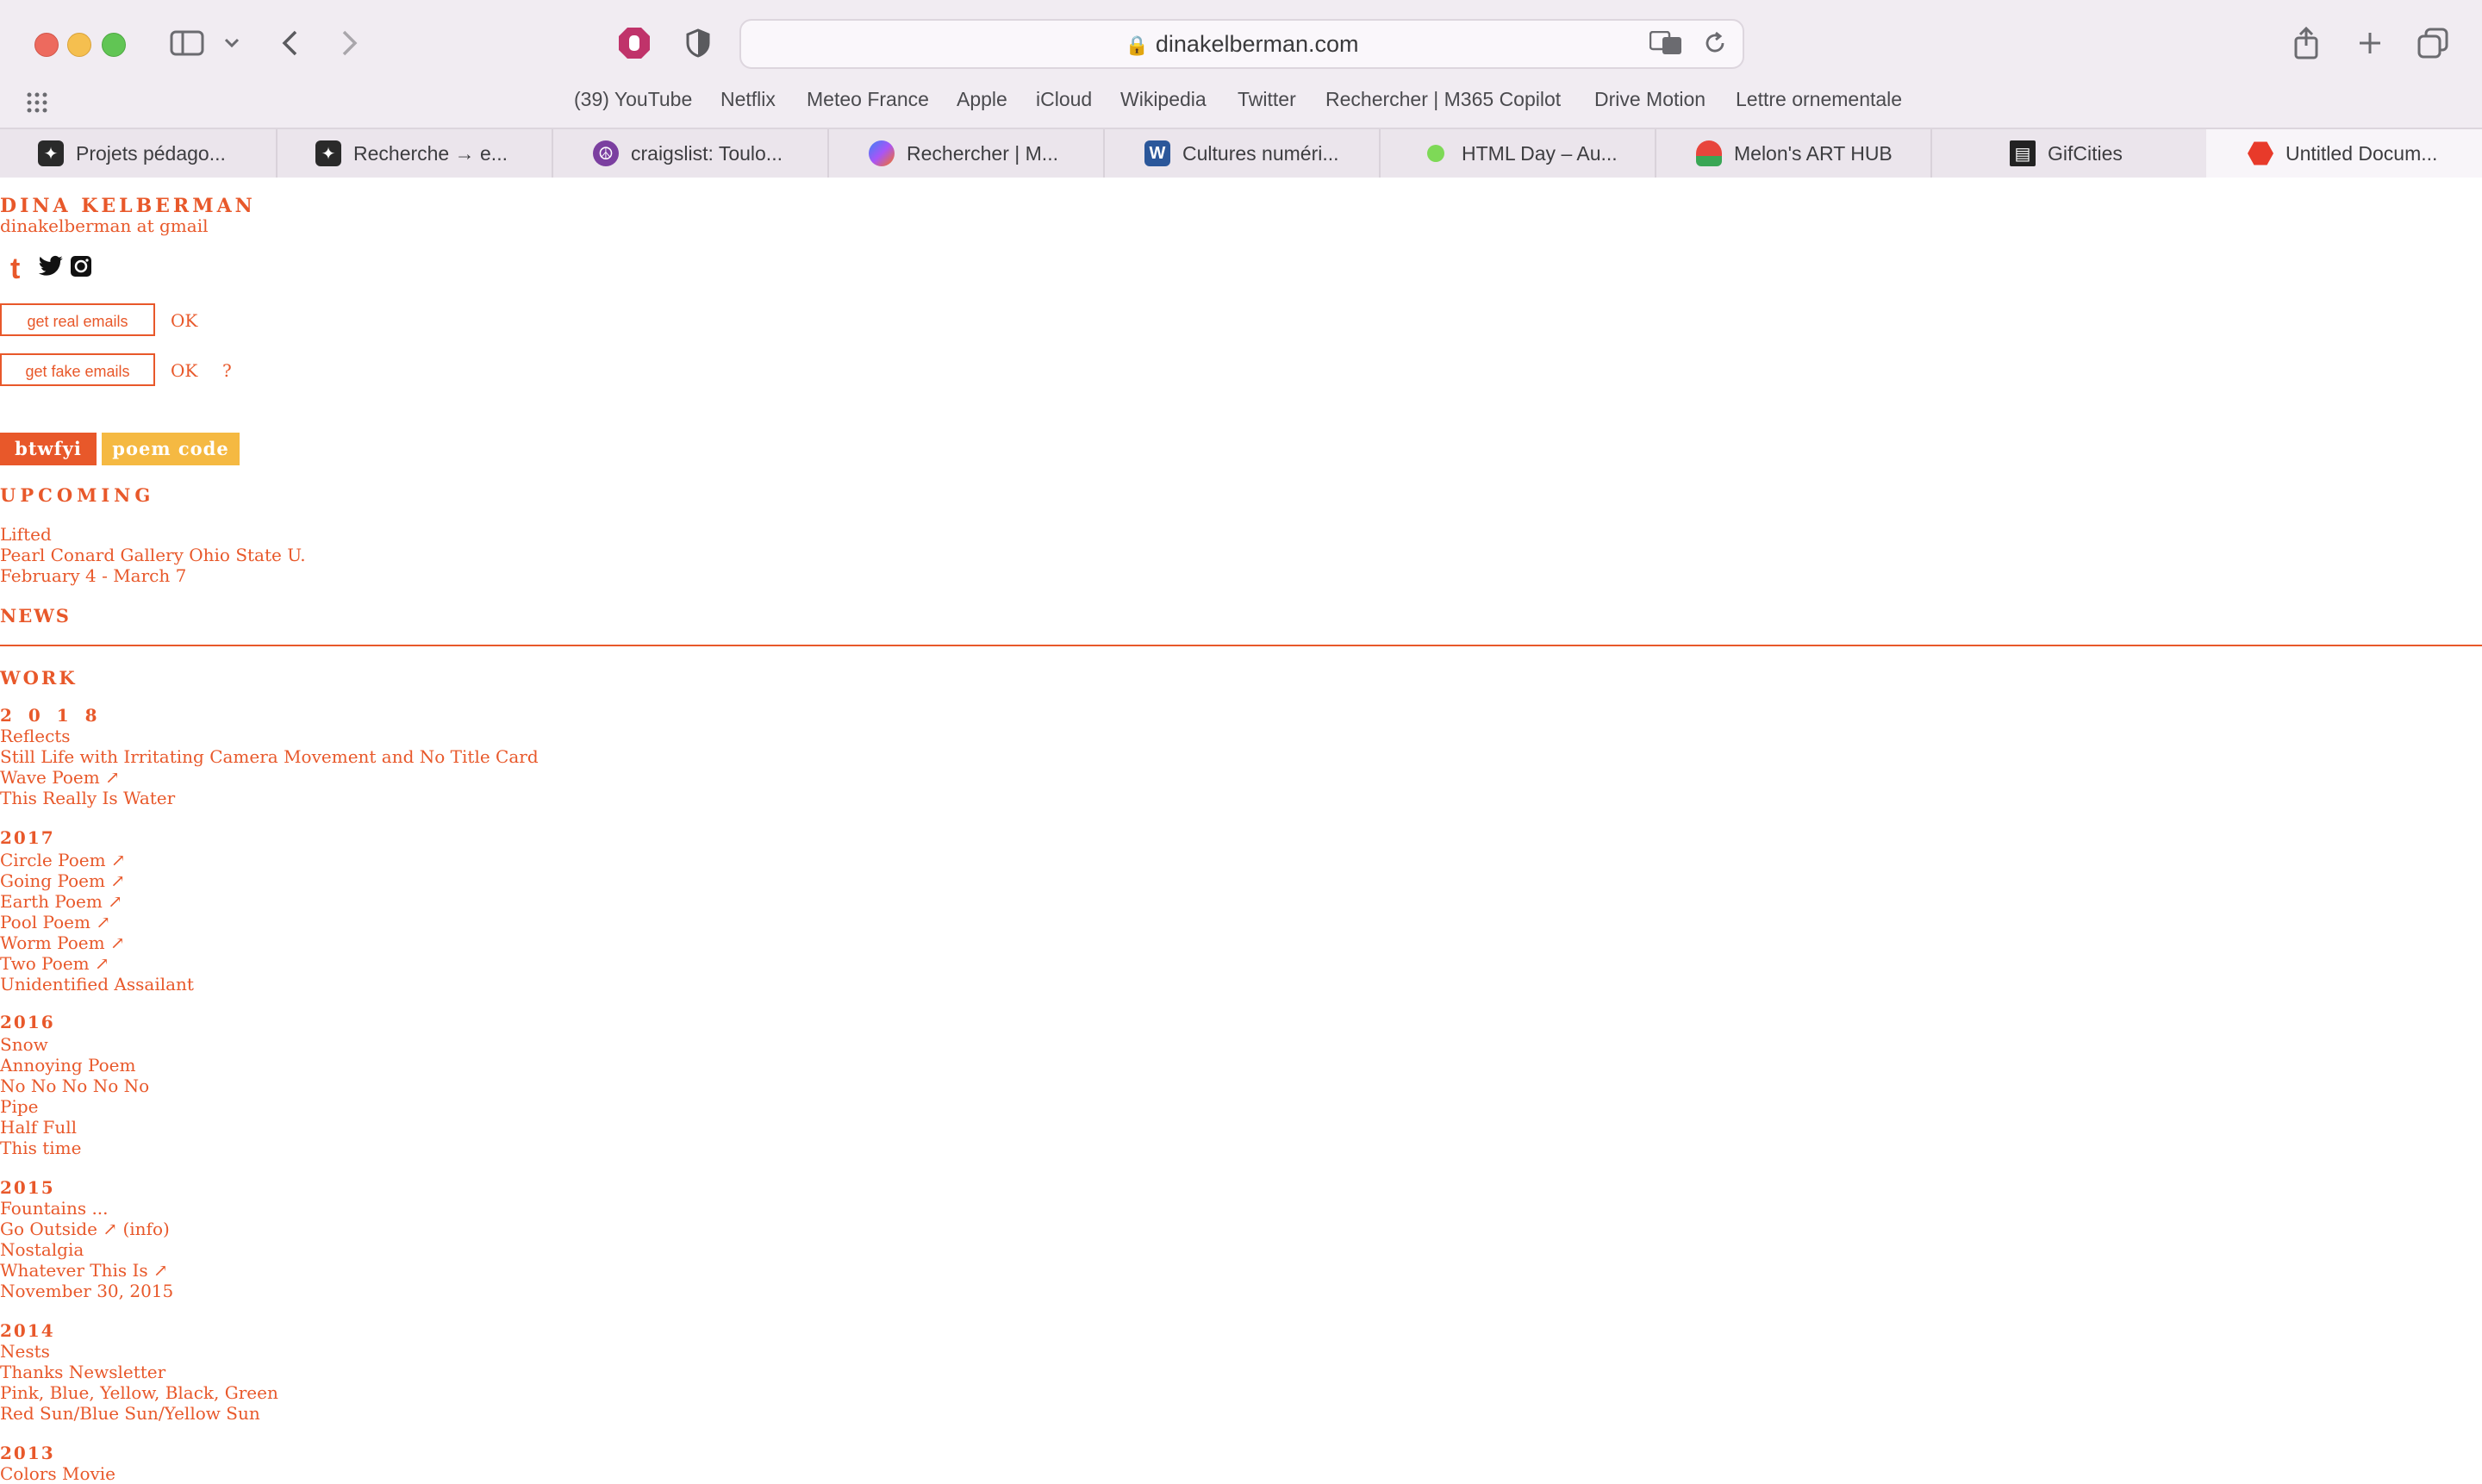 The width and height of the screenshot is (2482, 1484). I want to click on work-heading: WORK, so click(39, 678).